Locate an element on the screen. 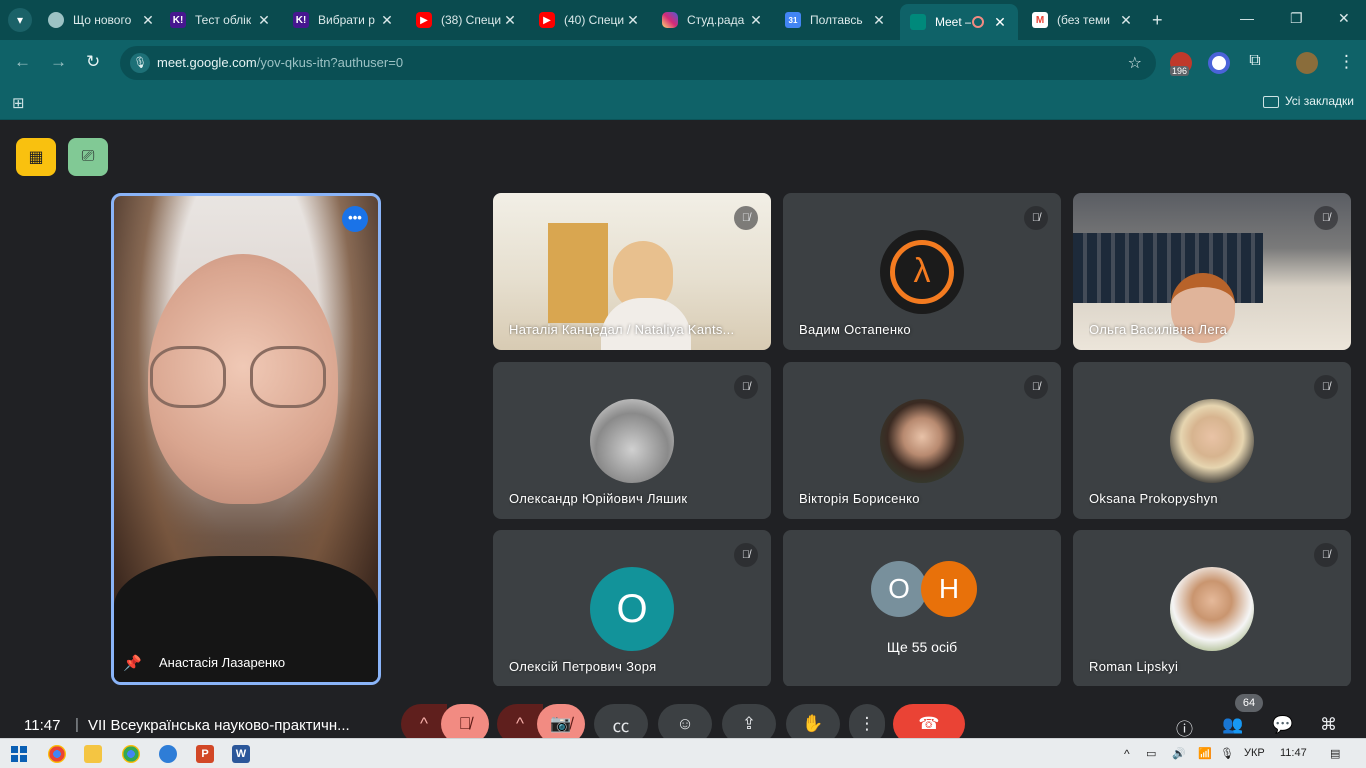 The width and height of the screenshot is (1366, 768). tab-search-button: ▾ is located at coordinates (20, 20).